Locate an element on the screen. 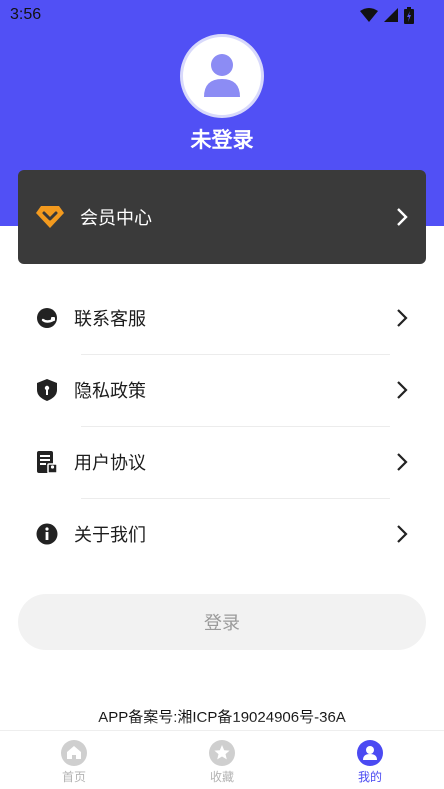  nav-label: 收藏 is located at coordinates (221, 777).